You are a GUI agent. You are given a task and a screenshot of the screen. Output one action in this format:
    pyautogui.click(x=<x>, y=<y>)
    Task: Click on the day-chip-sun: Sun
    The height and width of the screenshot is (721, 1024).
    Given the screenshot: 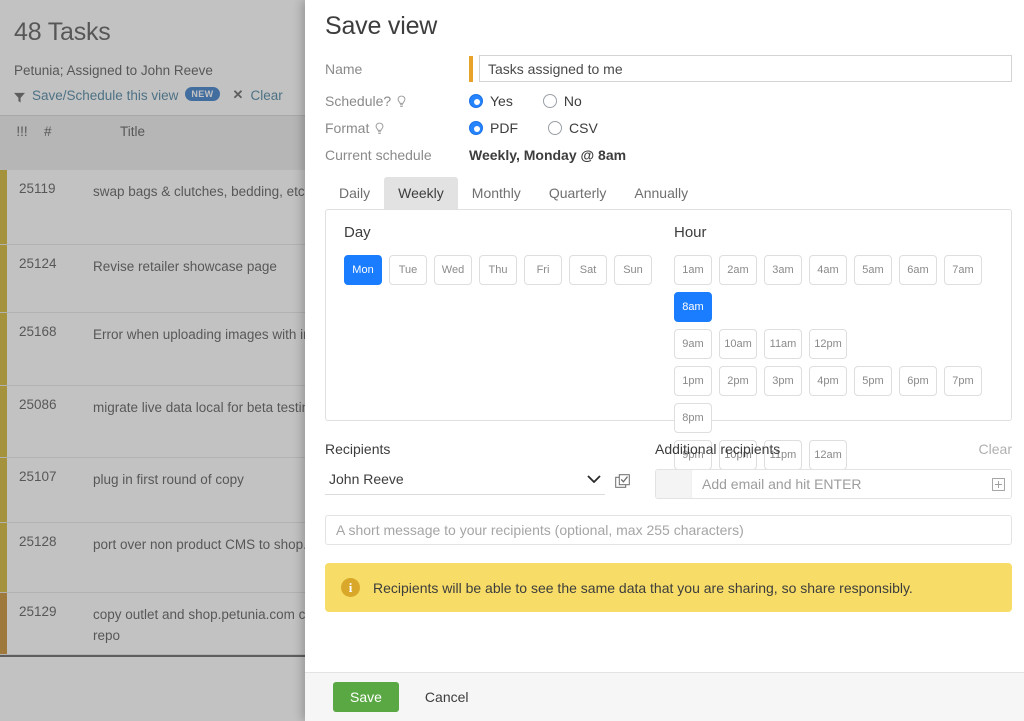 What is the action you would take?
    pyautogui.click(x=633, y=270)
    